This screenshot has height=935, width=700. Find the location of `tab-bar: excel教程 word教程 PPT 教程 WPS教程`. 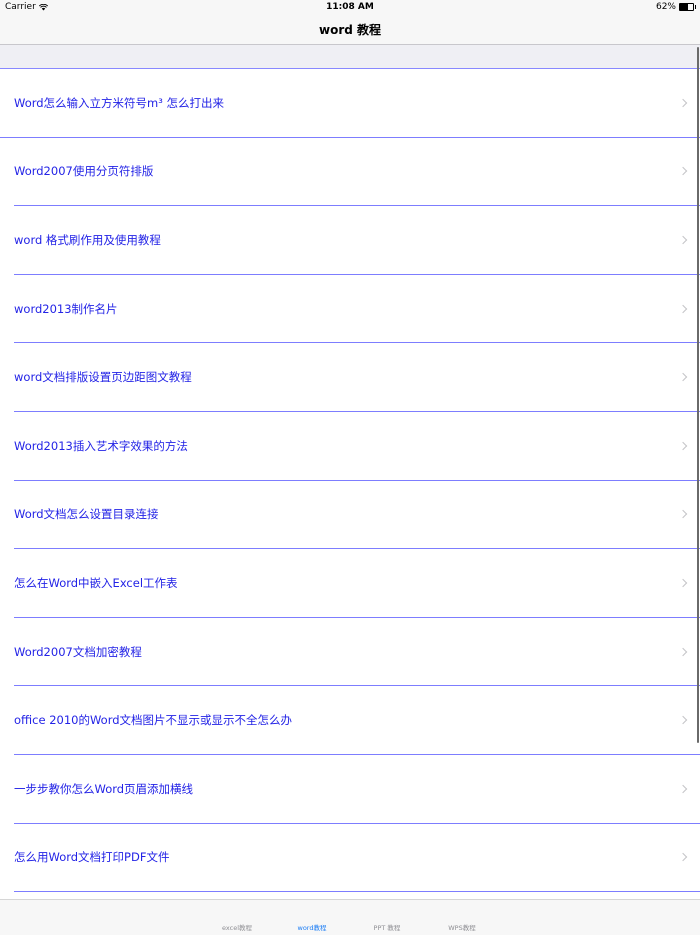

tab-bar: excel教程 word教程 PPT 教程 WPS教程 is located at coordinates (350, 917).